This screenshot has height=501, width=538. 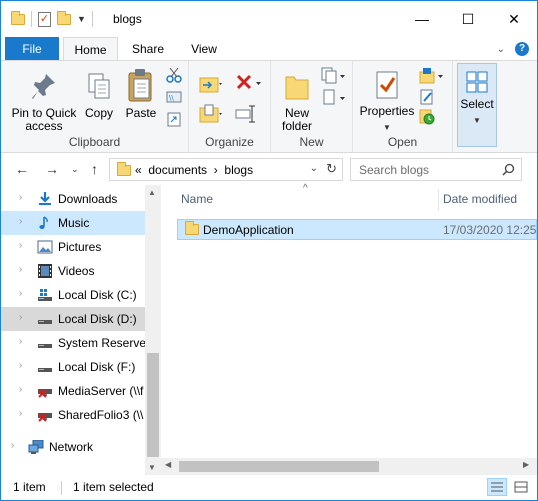 What do you see at coordinates (422, 19) in the screenshot?
I see `minimize-button: —` at bounding box center [422, 19].